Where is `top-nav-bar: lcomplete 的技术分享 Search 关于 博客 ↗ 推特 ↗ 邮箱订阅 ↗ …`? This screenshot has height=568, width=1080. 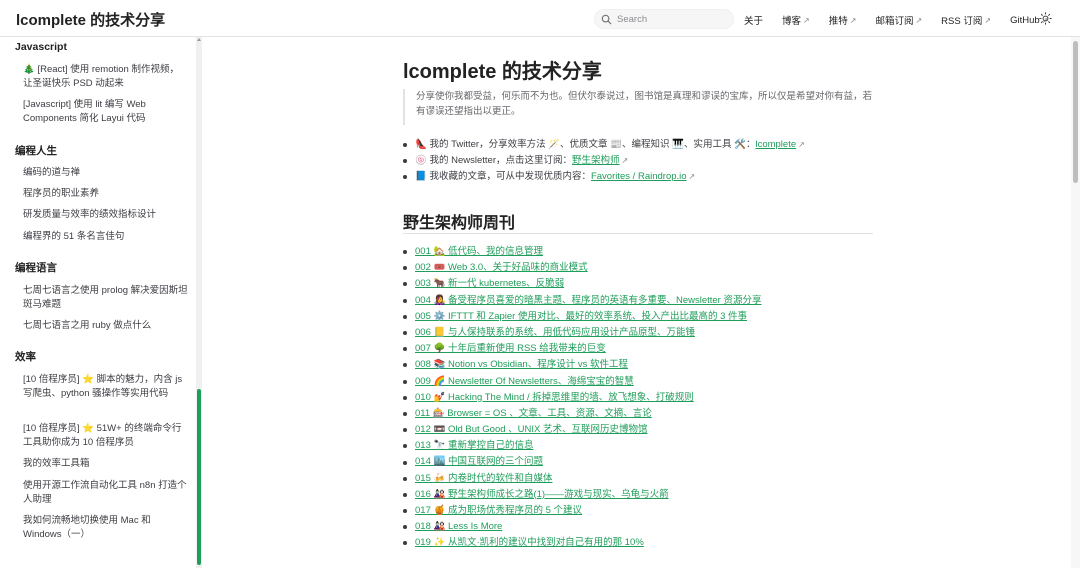 top-nav-bar: lcomplete 的技术分享 Search 关于 博客 ↗ 推特 ↗ 邮箱订阅 ↗ … is located at coordinates (540, 18).